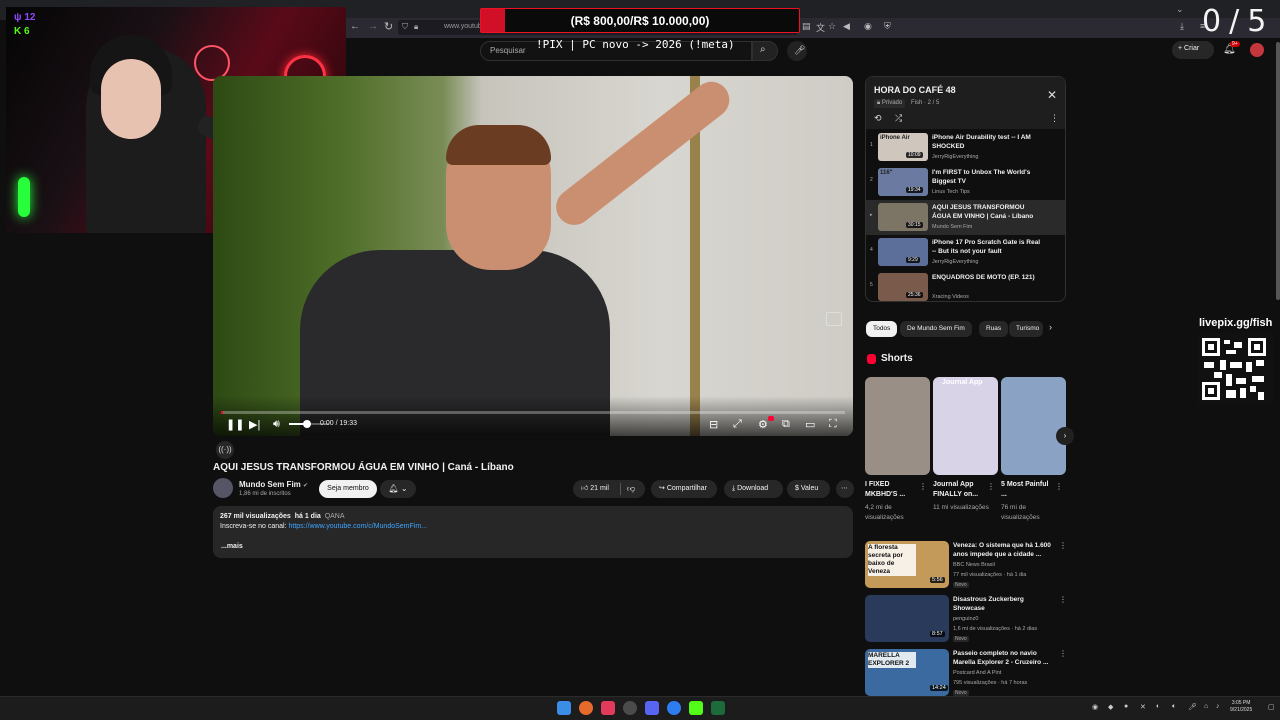 The height and width of the screenshot is (720, 1280). I want to click on tray-discord-icon: ◉, so click(1095, 707).